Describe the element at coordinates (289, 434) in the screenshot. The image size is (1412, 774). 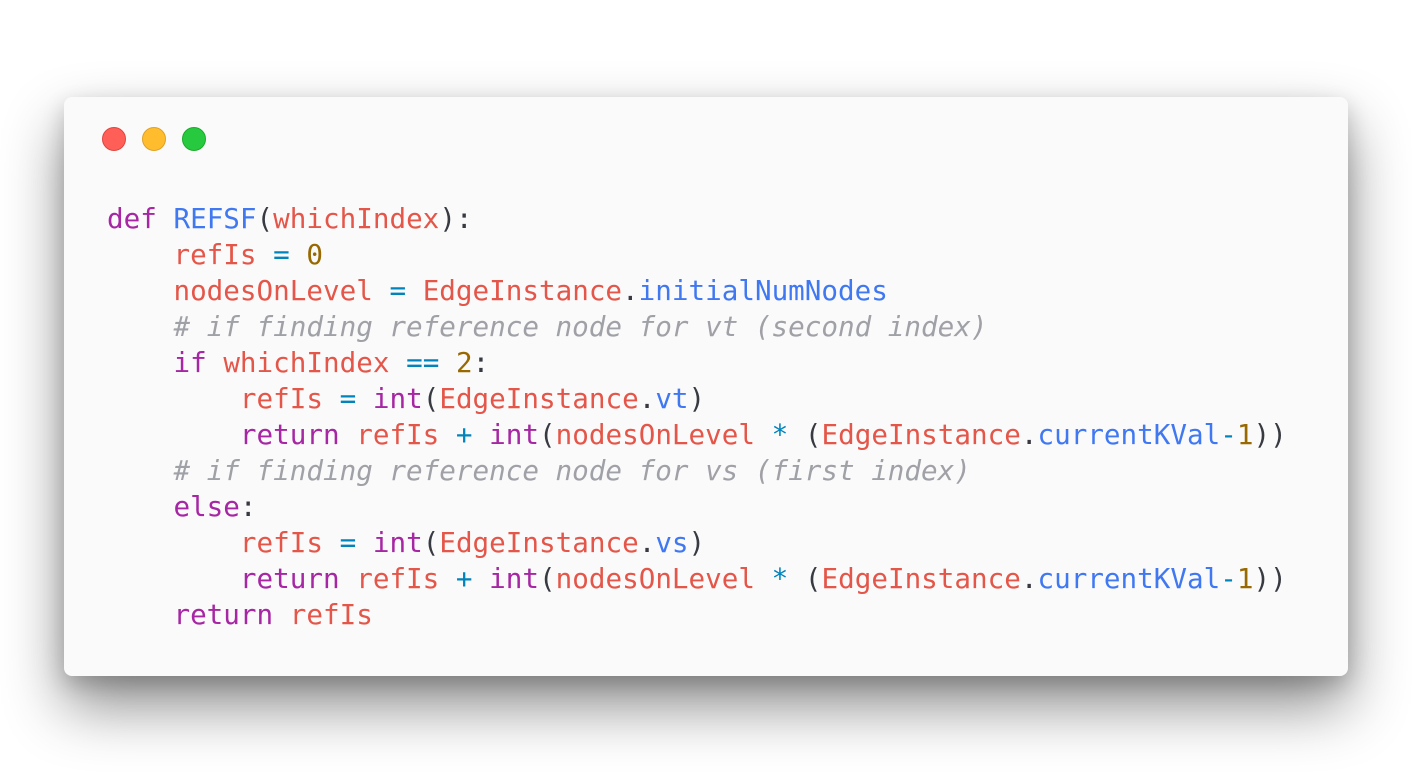
I see `code-token-keyword: return` at that location.